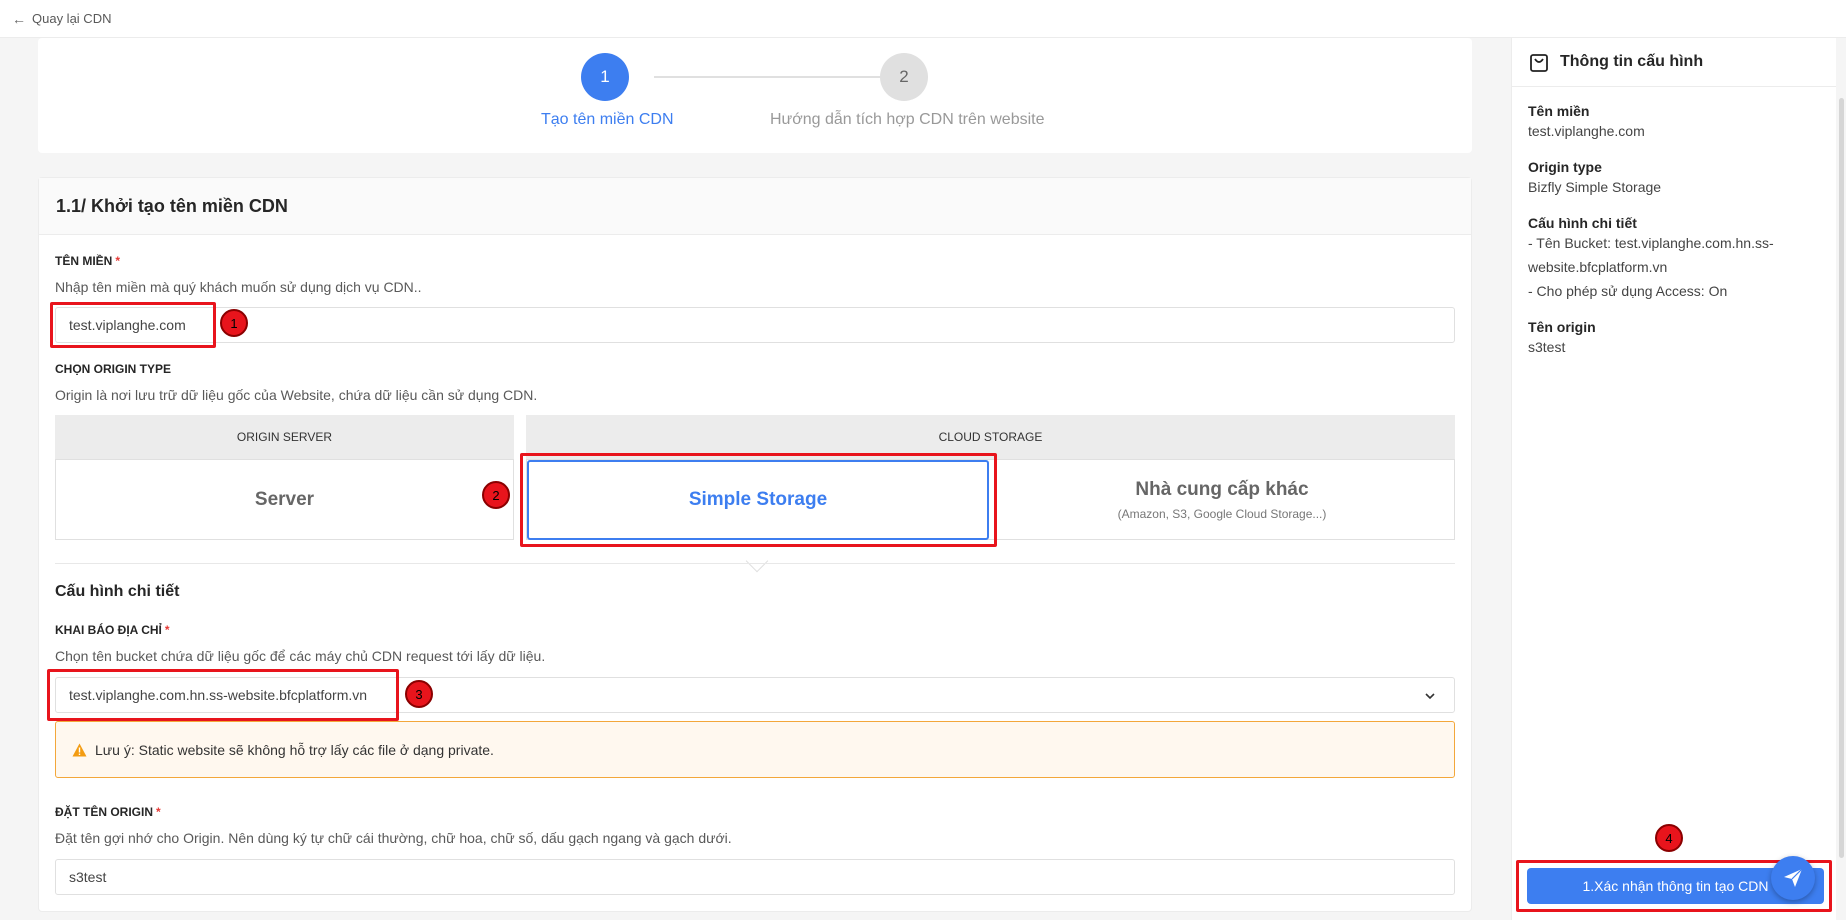 The width and height of the screenshot is (1846, 920). What do you see at coordinates (1628, 291) in the screenshot?
I see `summary-access-line: - Cho phép sử dụng Access: On` at bounding box center [1628, 291].